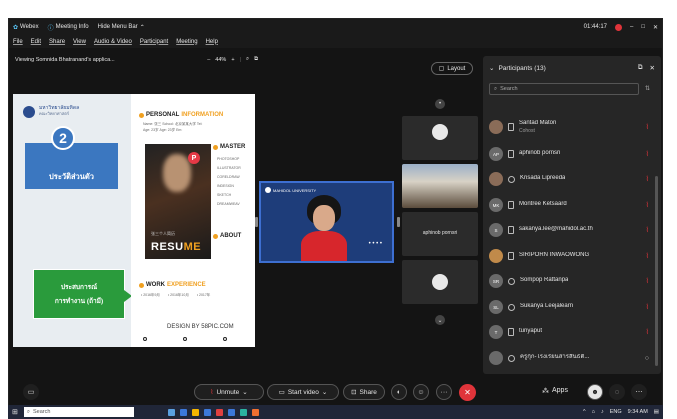 The width and height of the screenshot is (677, 419). I want to click on close-panel-icon: ✕, so click(652, 68).